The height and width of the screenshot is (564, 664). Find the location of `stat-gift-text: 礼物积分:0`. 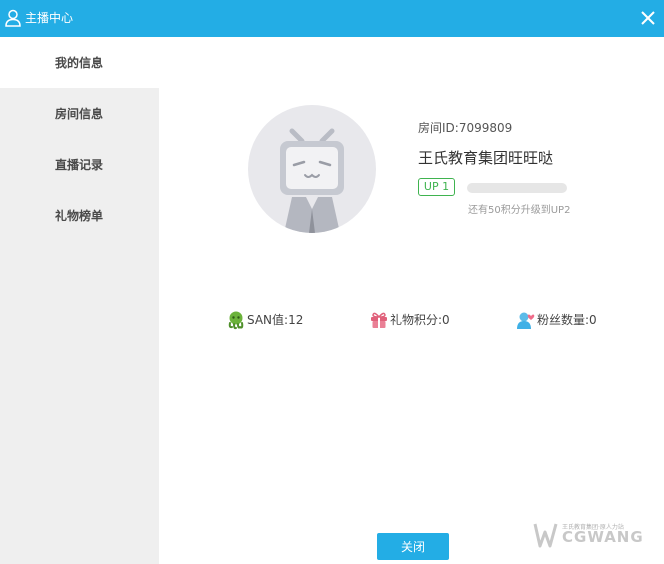

stat-gift-text: 礼物积分:0 is located at coordinates (420, 320).